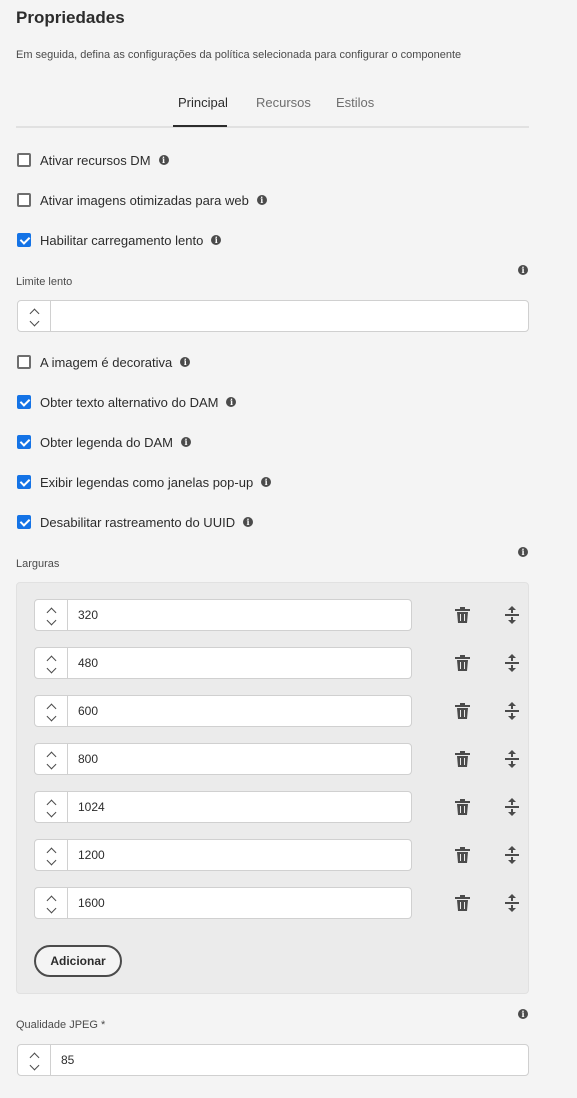 Image resolution: width=577 pixels, height=1098 pixels. I want to click on width-field: 1024, so click(223, 807).